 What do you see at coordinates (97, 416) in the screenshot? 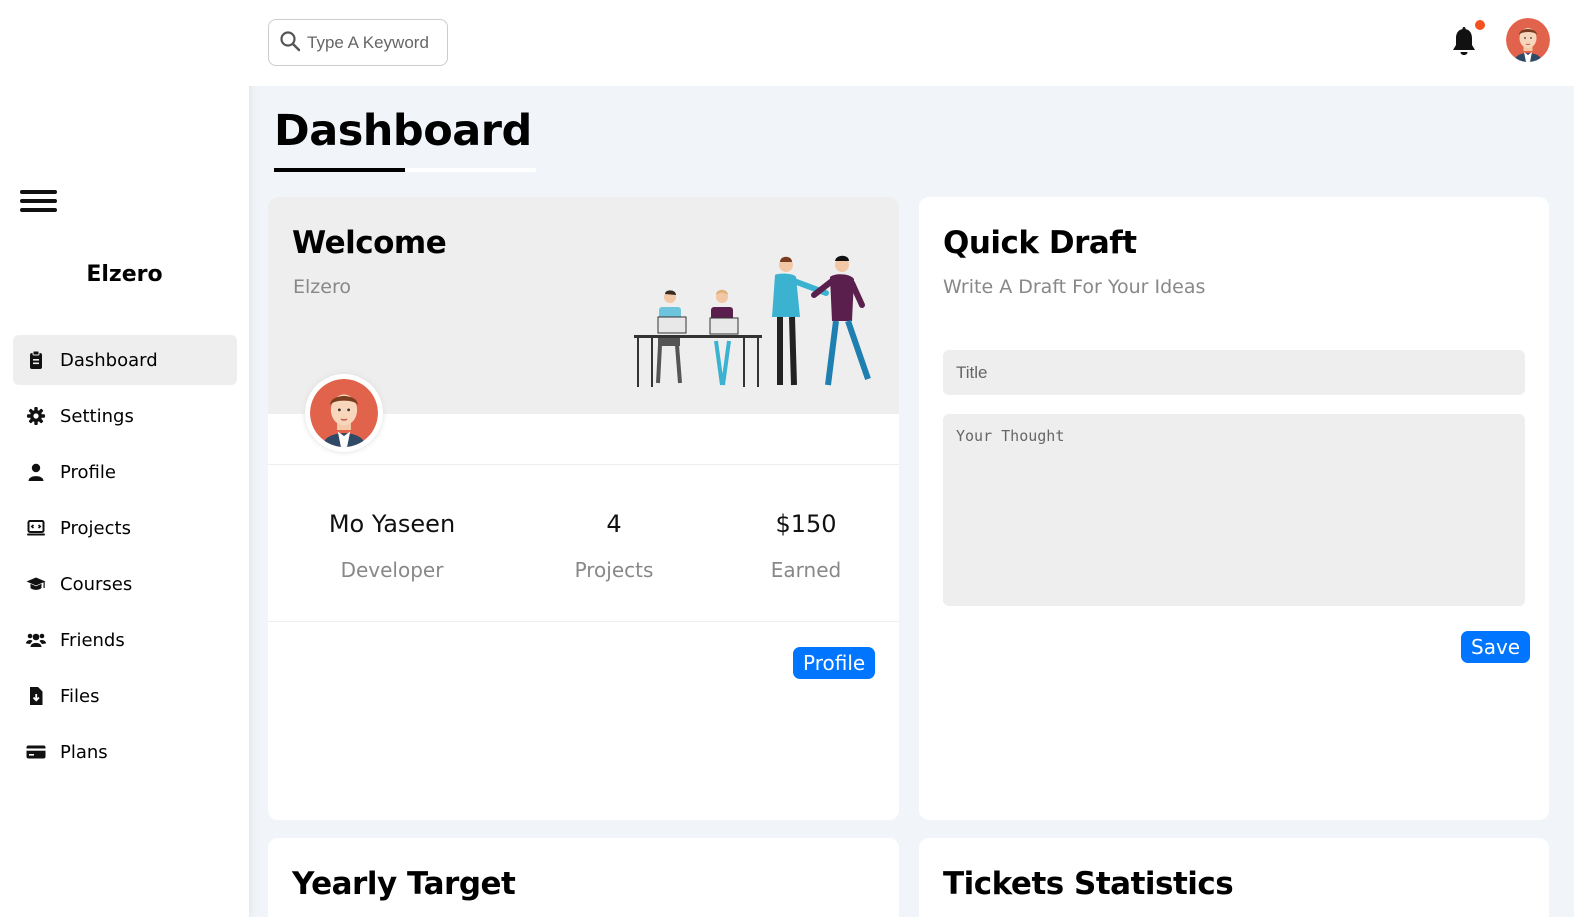
I see `sidebar-item-label: Settings` at bounding box center [97, 416].